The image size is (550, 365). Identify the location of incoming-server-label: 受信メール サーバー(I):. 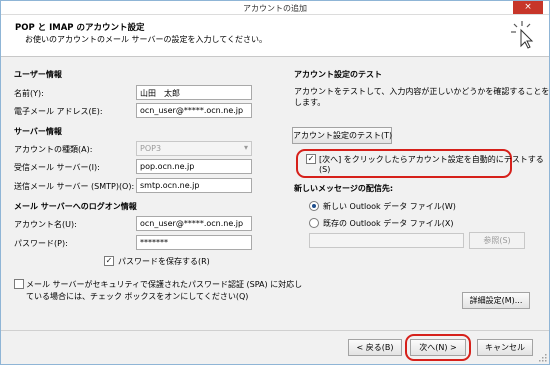
(57, 167).